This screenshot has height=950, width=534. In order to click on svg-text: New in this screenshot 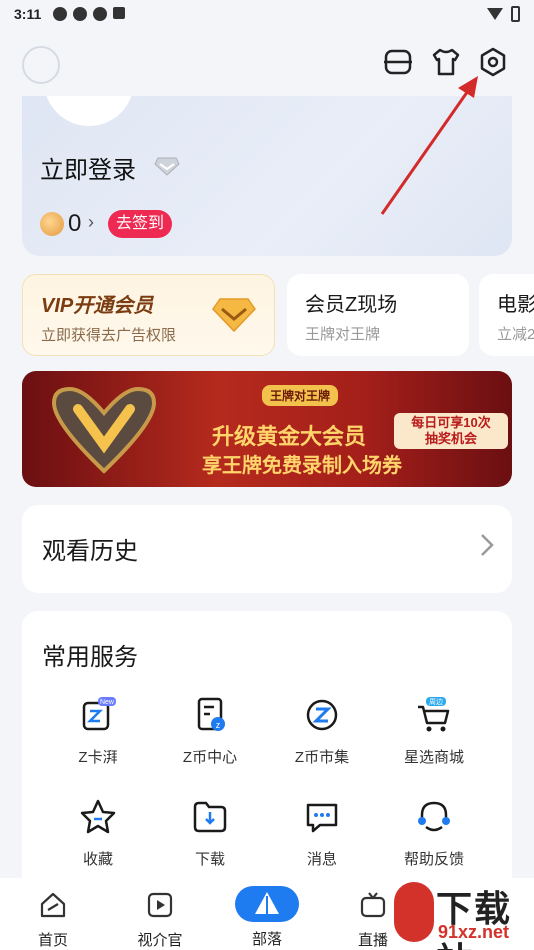, I will do `click(107, 702)`.